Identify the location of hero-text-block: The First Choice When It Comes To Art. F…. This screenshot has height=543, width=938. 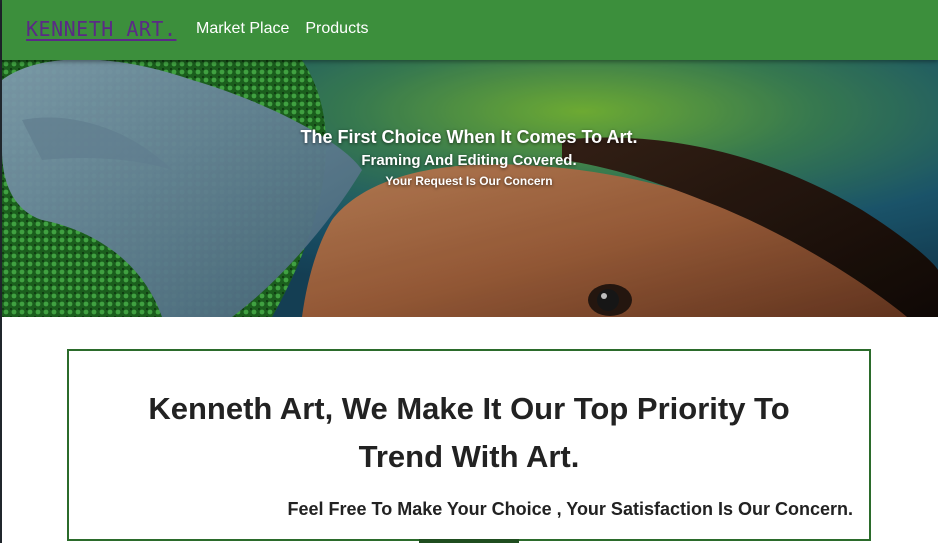
(469, 157).